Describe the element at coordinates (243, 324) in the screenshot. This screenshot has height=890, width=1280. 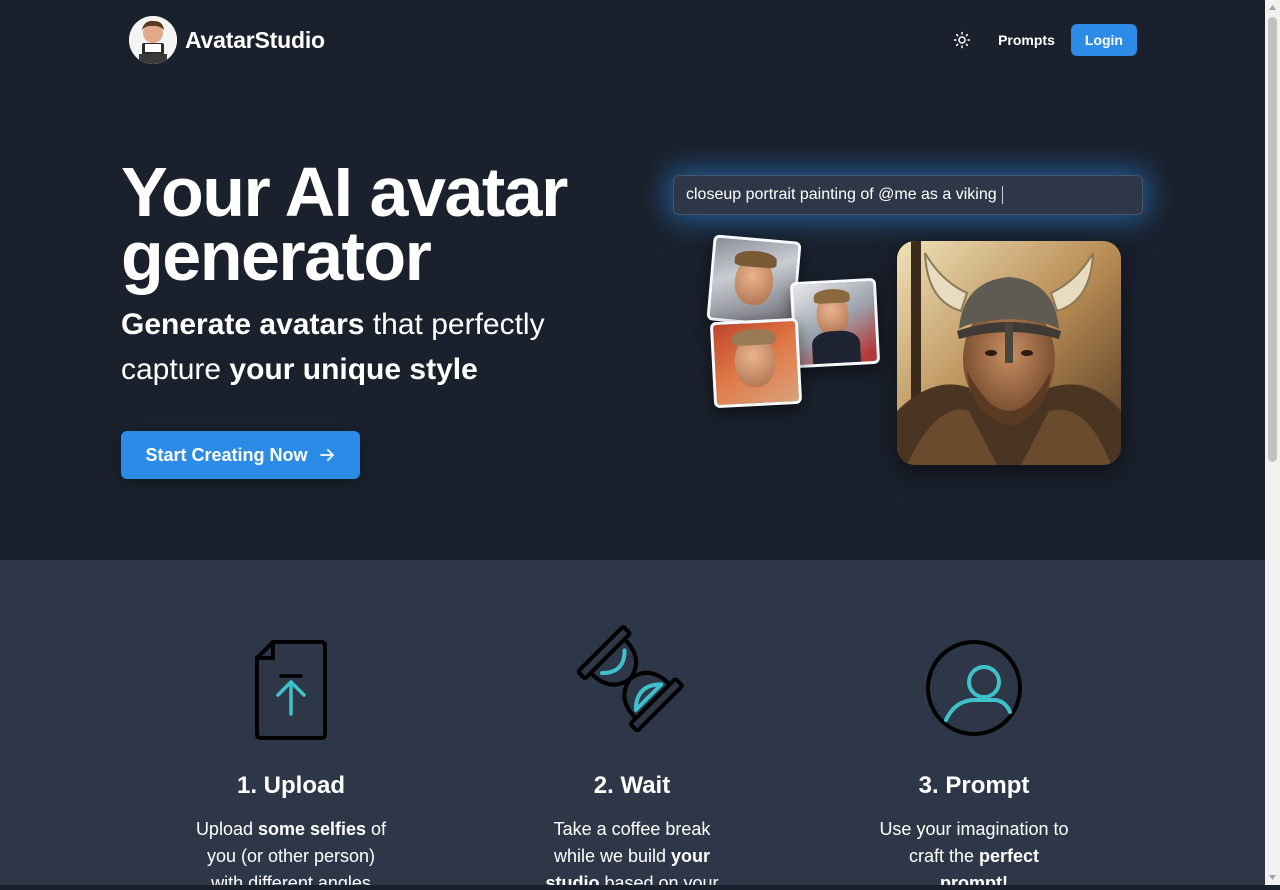
I see `hero-subtitle-strong-1: Generate avatars` at that location.